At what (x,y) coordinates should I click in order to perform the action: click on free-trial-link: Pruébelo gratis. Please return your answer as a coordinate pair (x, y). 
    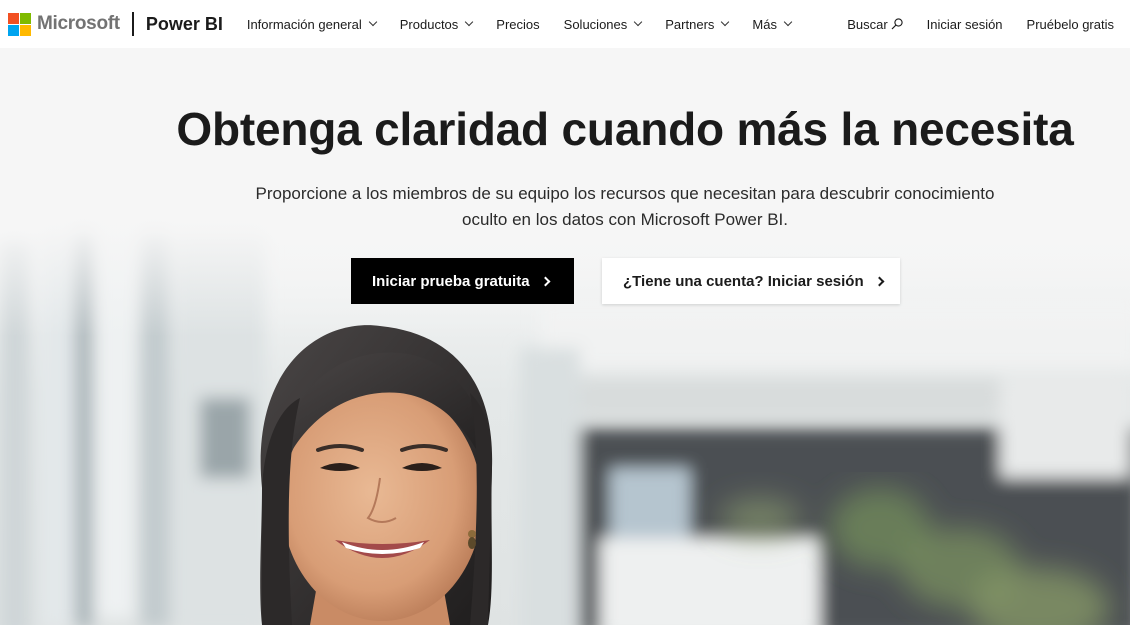
    Looking at the image, I should click on (1070, 24).